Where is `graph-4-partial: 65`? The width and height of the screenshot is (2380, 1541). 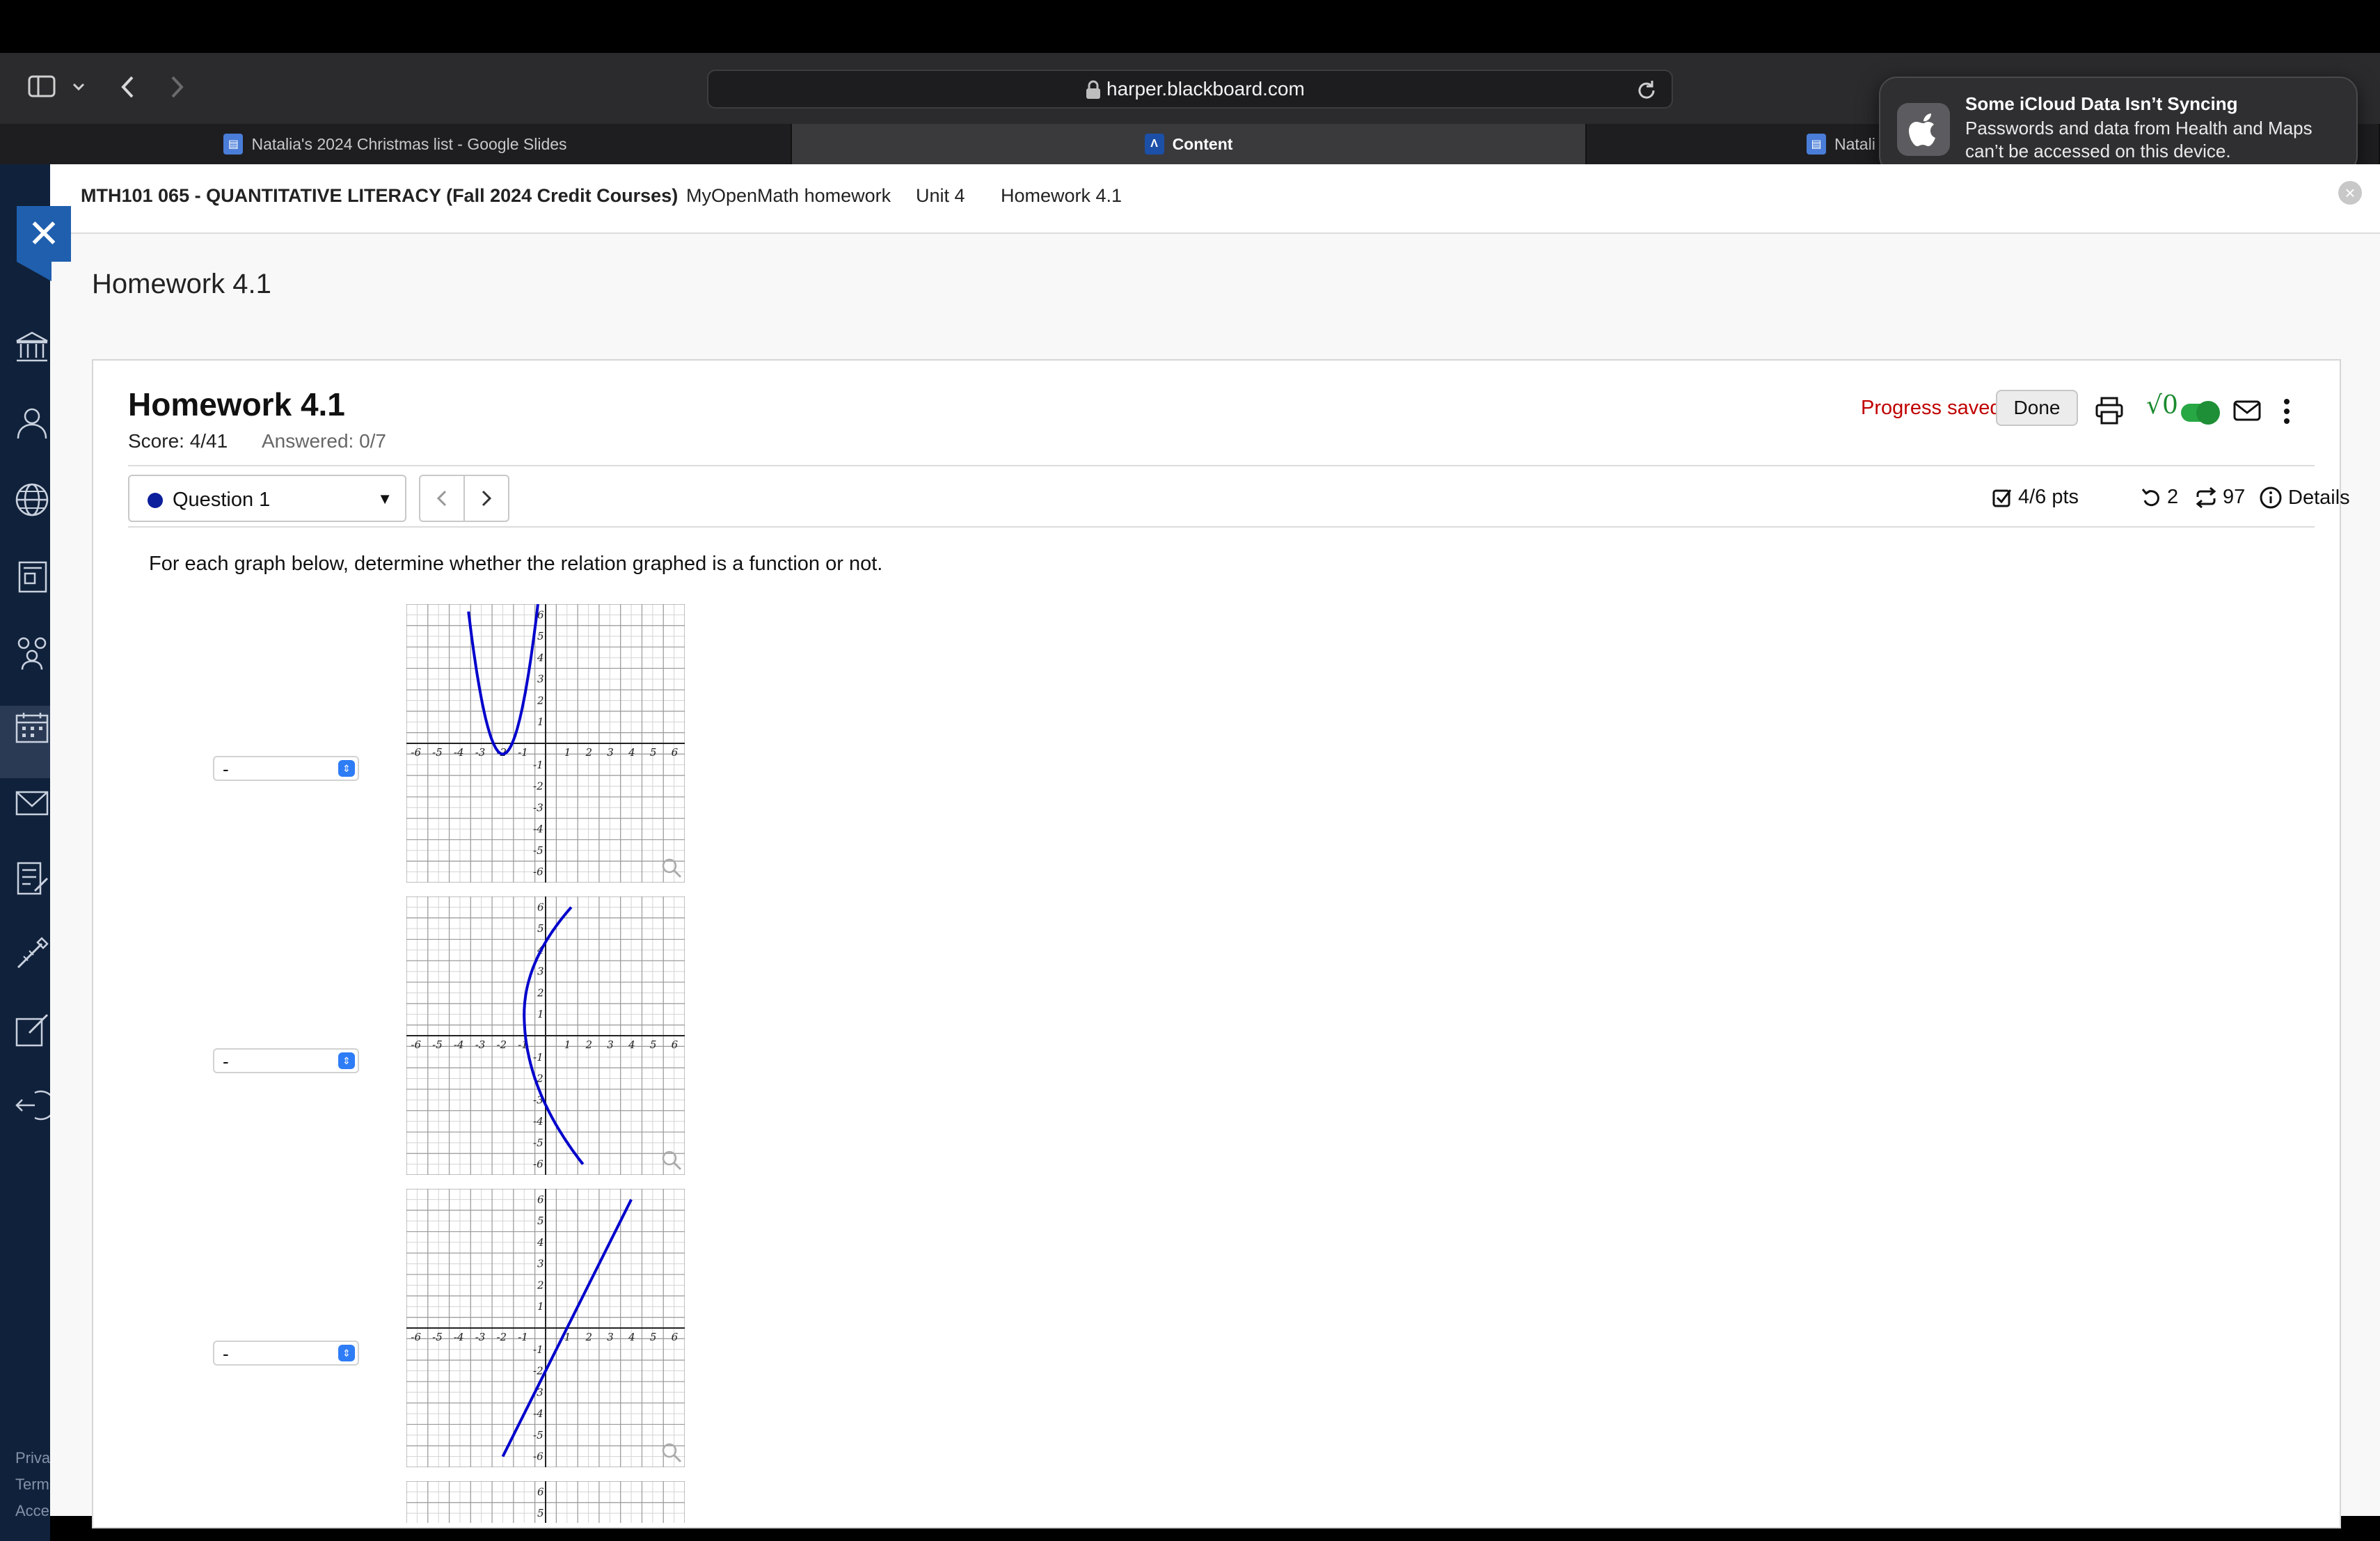
graph-4-partial: 65 is located at coordinates (545, 1502).